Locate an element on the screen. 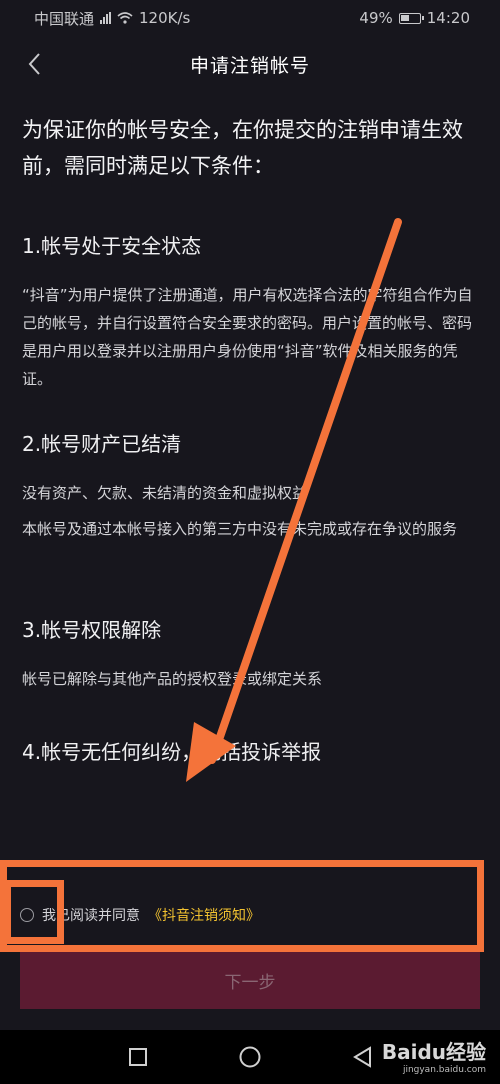  back-button is located at coordinates (34, 64).